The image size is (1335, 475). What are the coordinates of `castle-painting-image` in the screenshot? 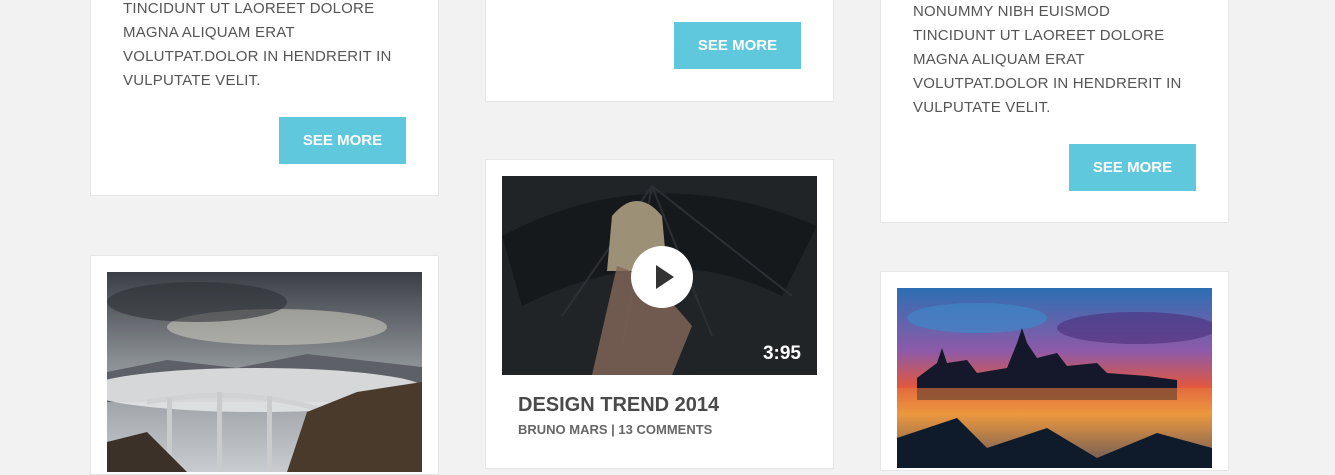 It's located at (1054, 378).